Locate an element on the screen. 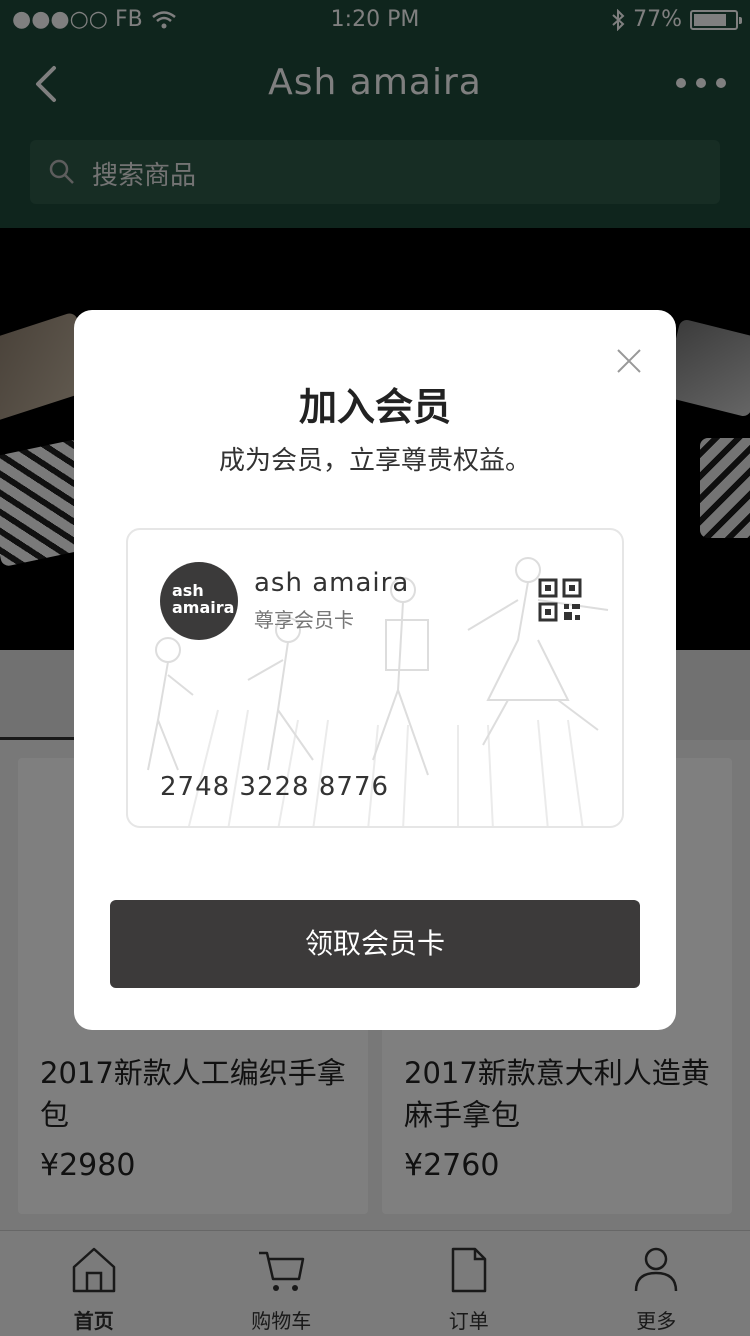 The image size is (750, 1336). brand-logo: ash amaira is located at coordinates (199, 601).